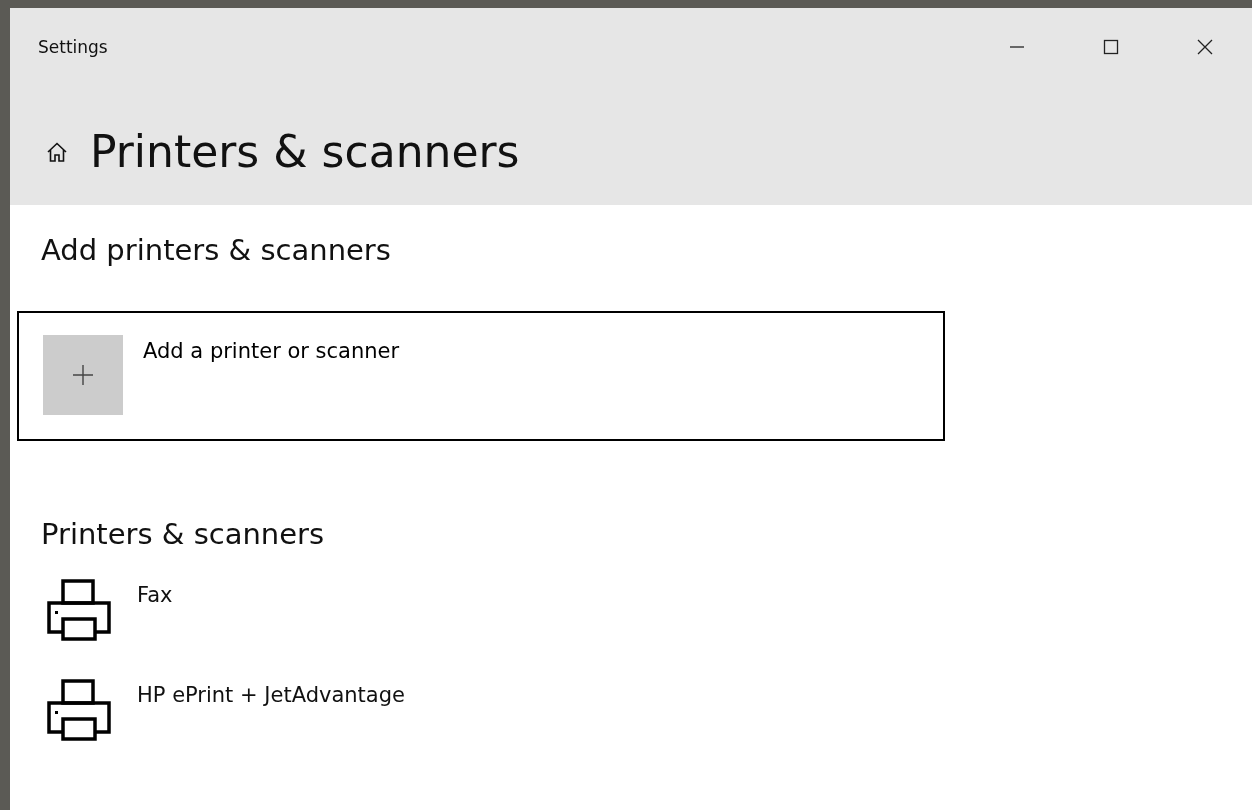  What do you see at coordinates (73, 47) in the screenshot?
I see `window-title: Settings` at bounding box center [73, 47].